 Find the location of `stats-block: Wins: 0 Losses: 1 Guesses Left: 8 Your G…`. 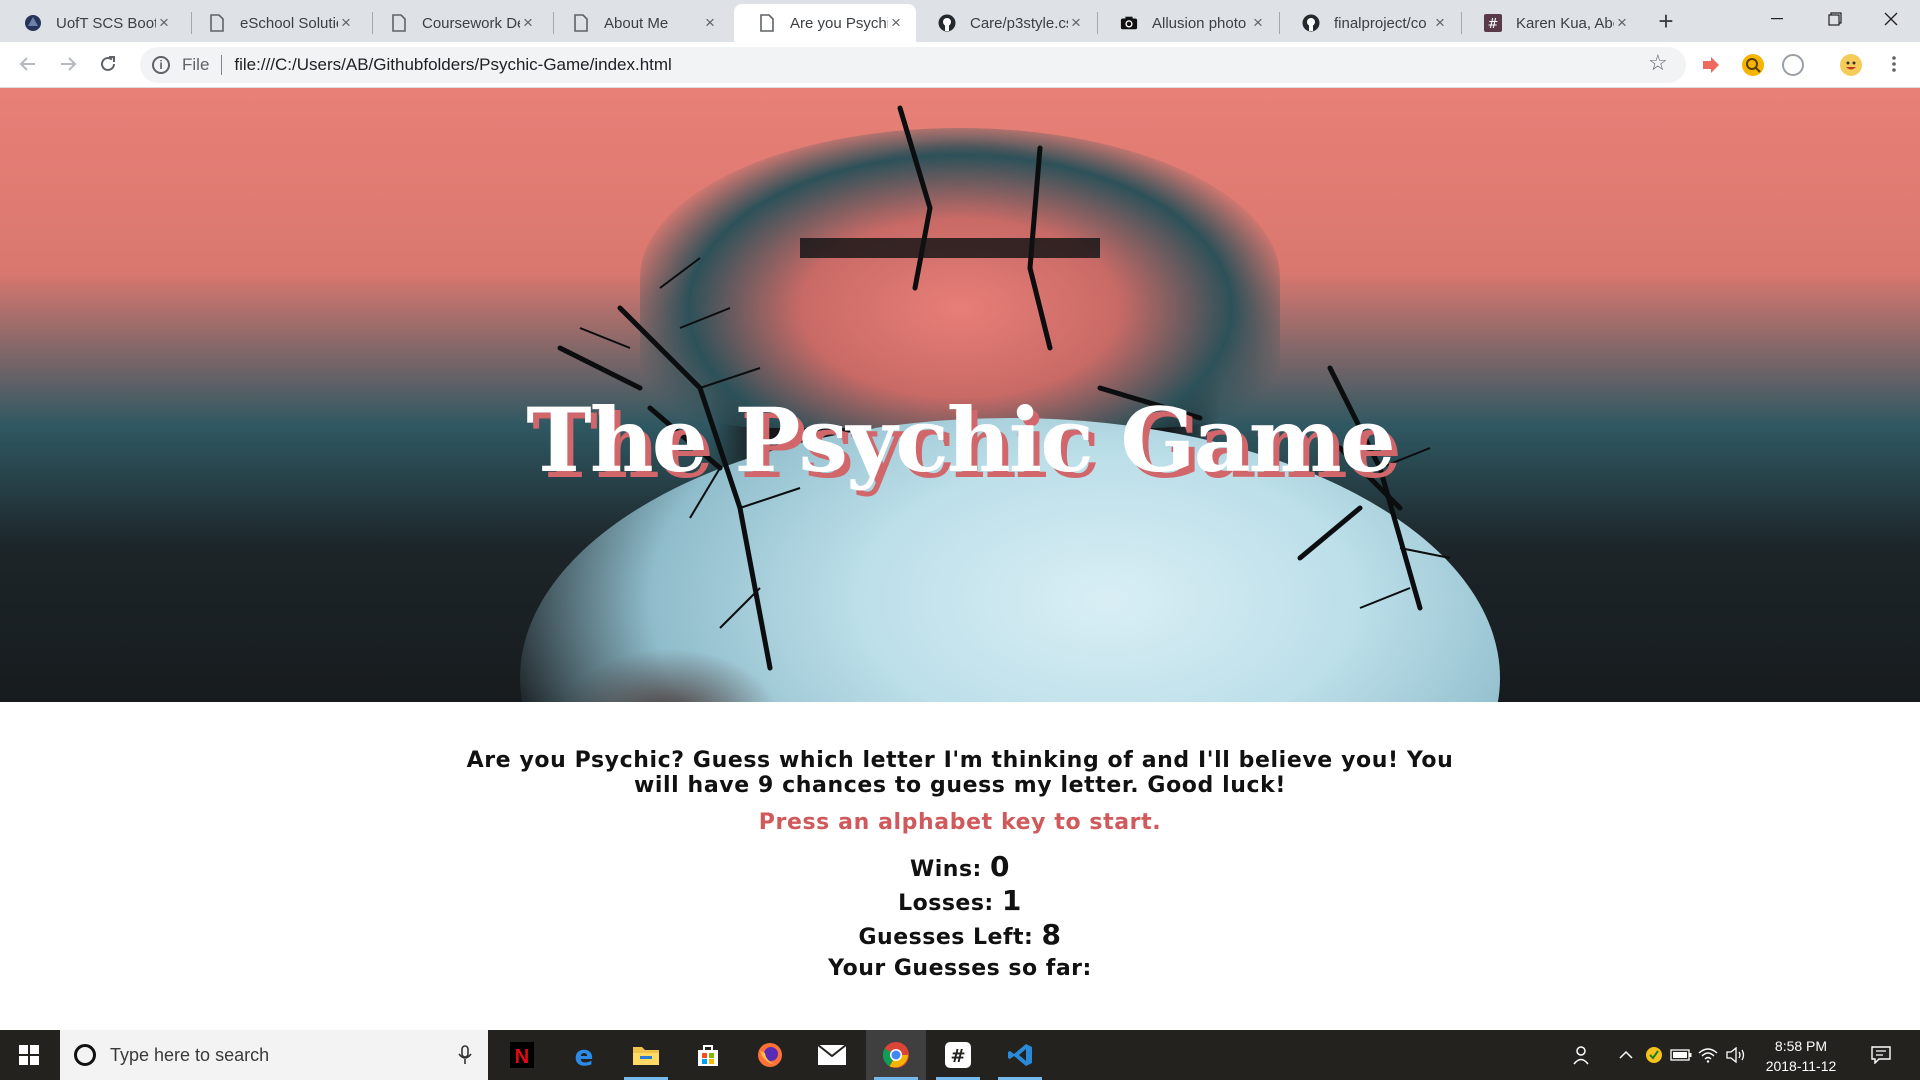

stats-block: Wins: 0 Losses: 1 Guesses Left: 8 Your G… is located at coordinates (960, 917).